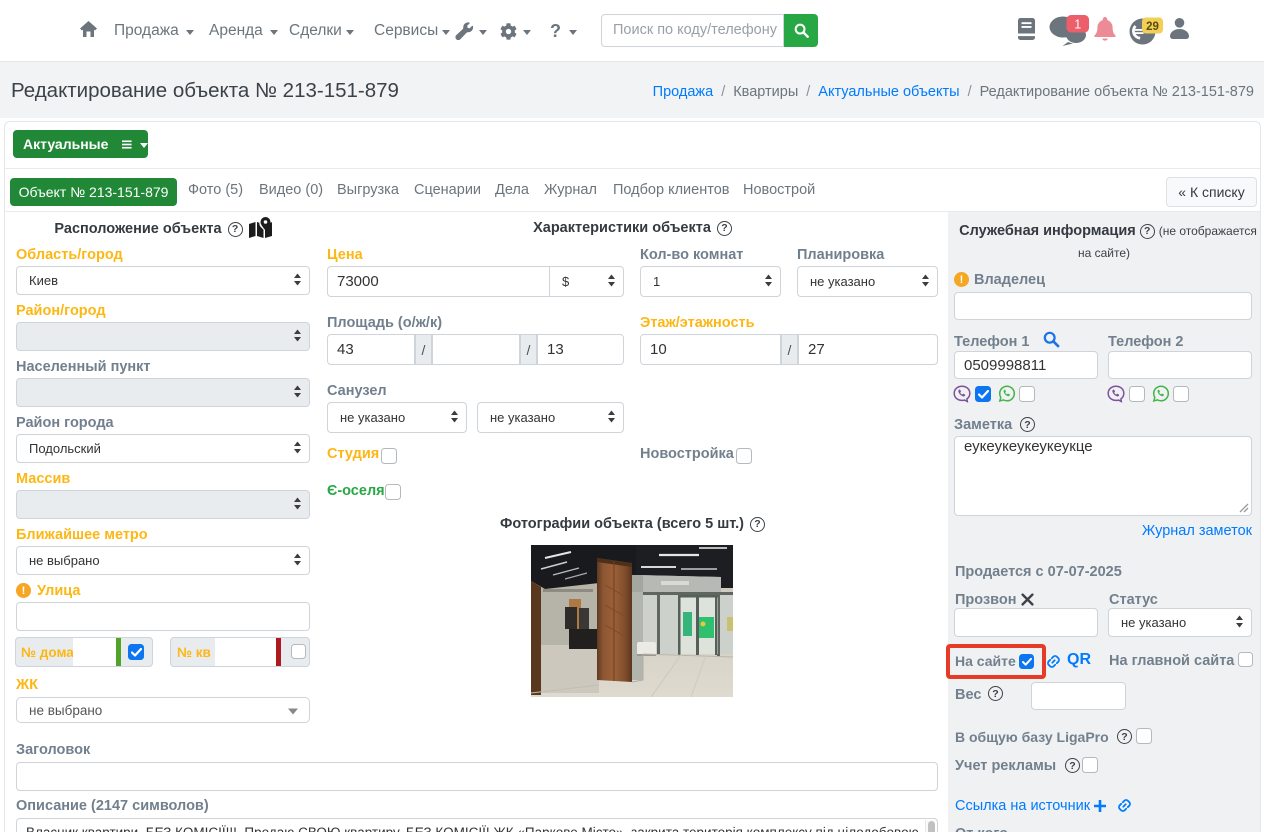  Describe the element at coordinates (1152, 27) in the screenshot. I see `svg-text: 29` at that location.